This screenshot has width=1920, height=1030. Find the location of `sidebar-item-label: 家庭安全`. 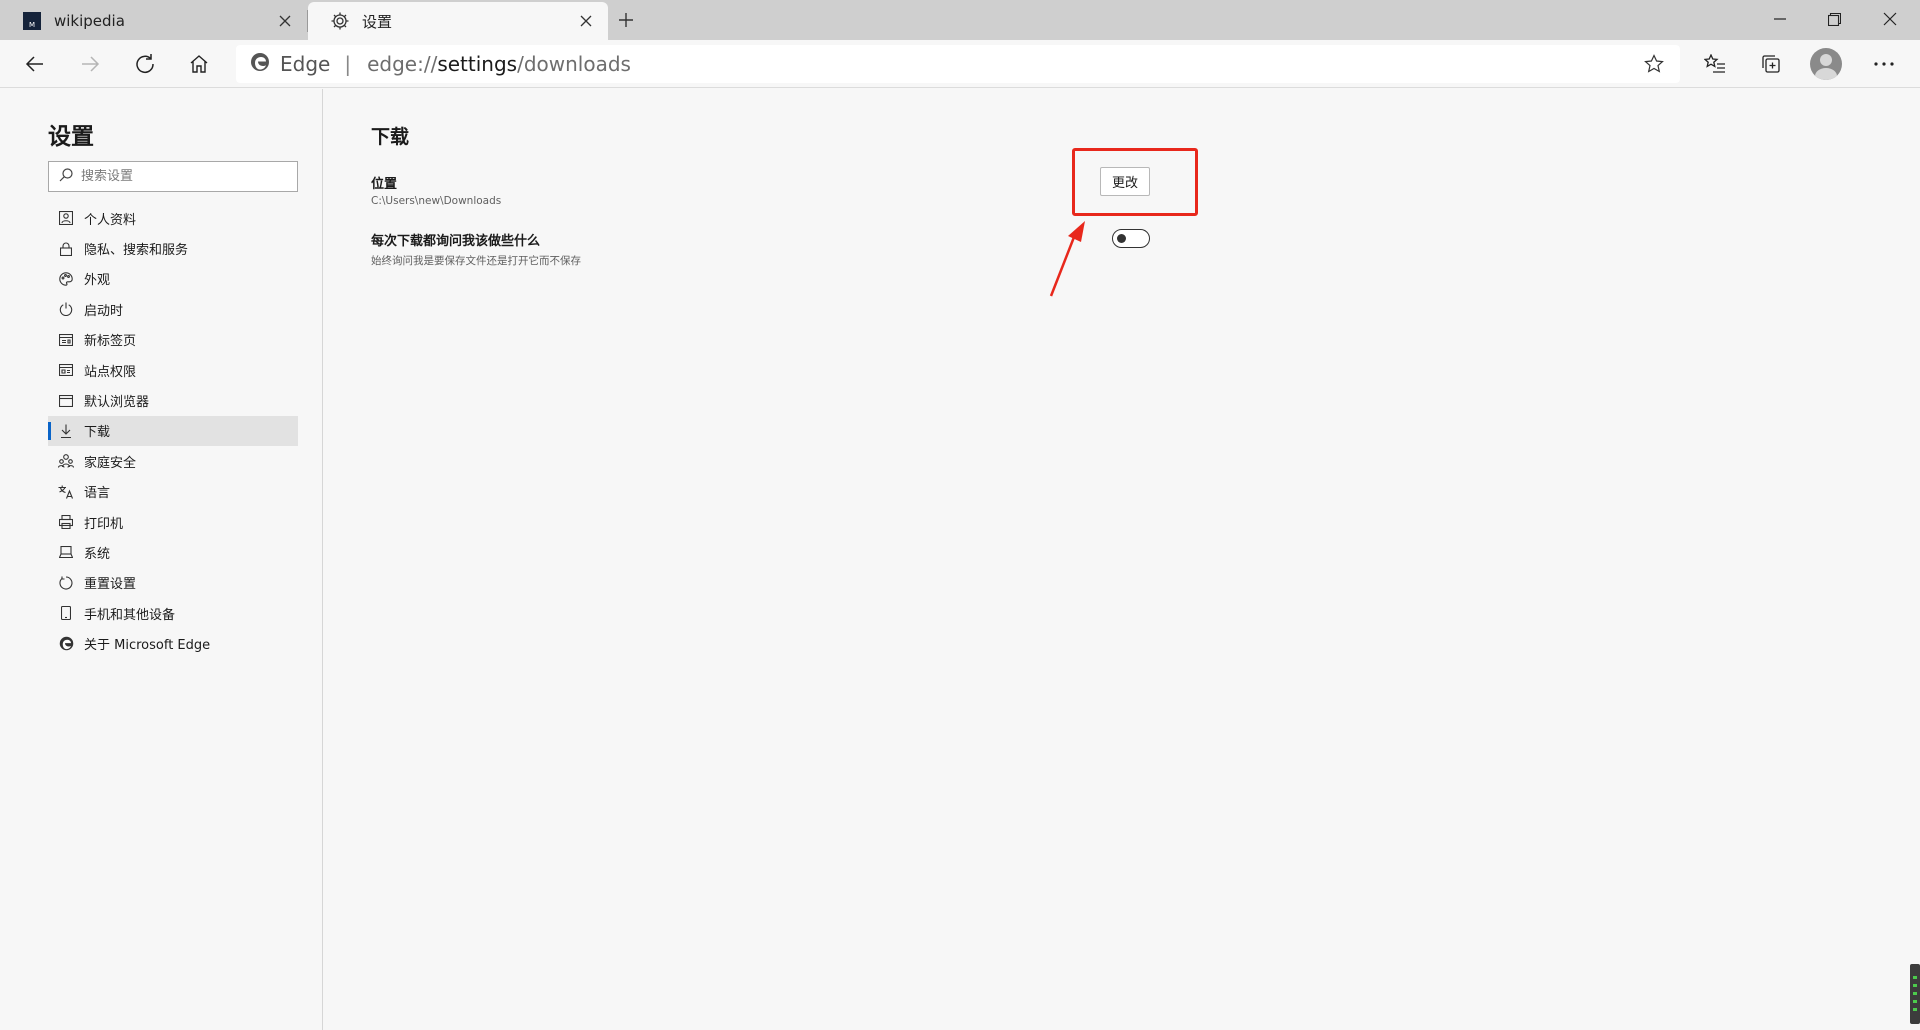

sidebar-item-label: 家庭安全 is located at coordinates (110, 463).